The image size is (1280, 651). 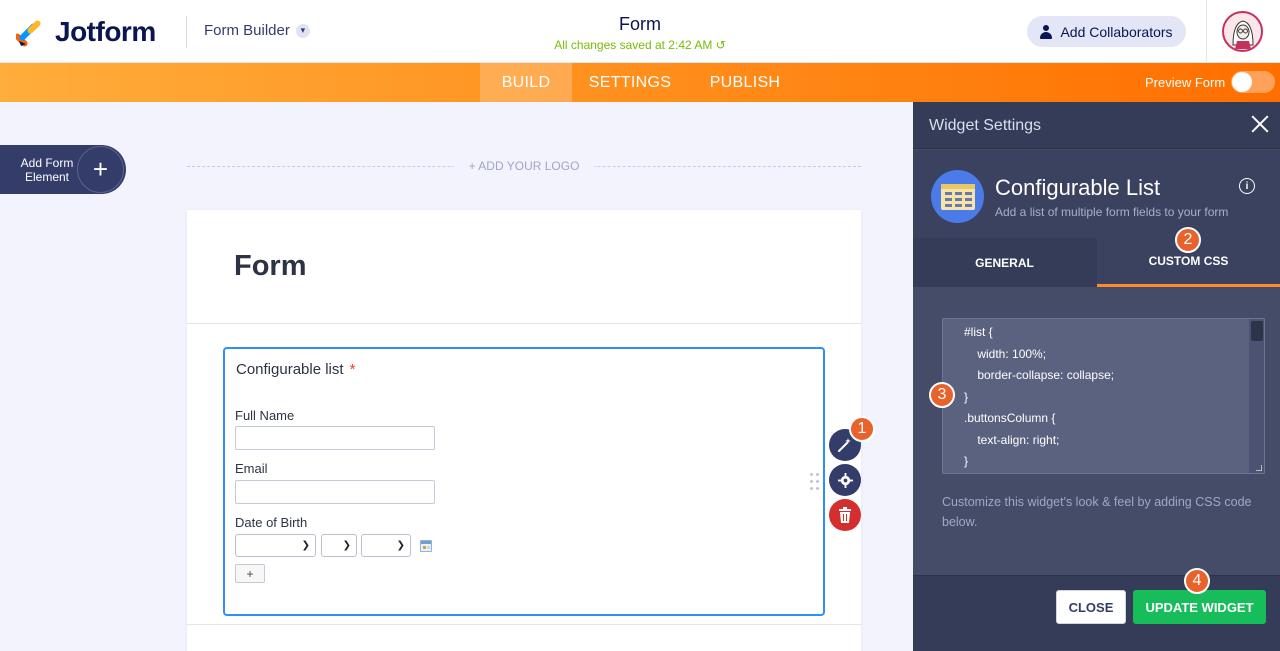 I want to click on form-title-area: Form All changes saved at 2:42 AM ↺, so click(x=640, y=33).